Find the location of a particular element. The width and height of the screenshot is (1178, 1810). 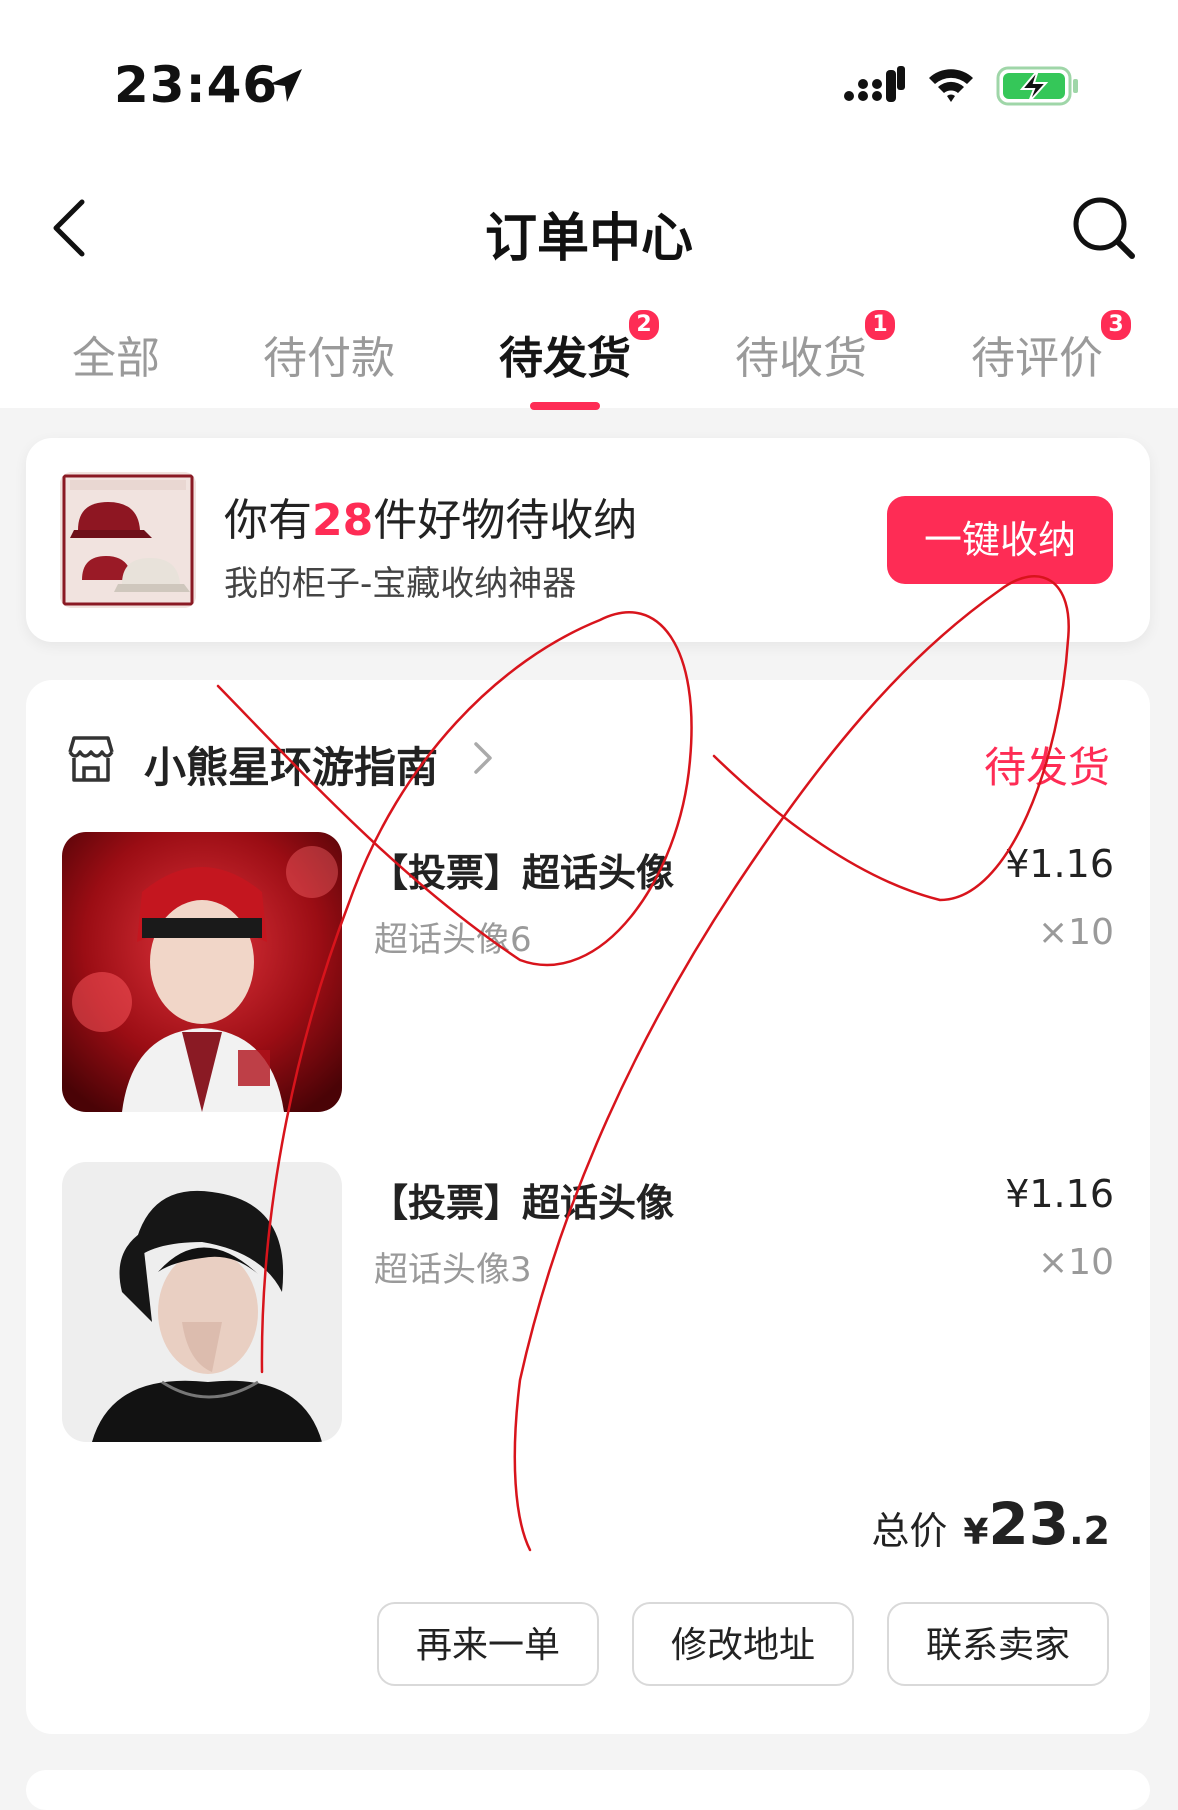

promo-headline-suffix: 件好物待收纳 is located at coordinates (505, 520).